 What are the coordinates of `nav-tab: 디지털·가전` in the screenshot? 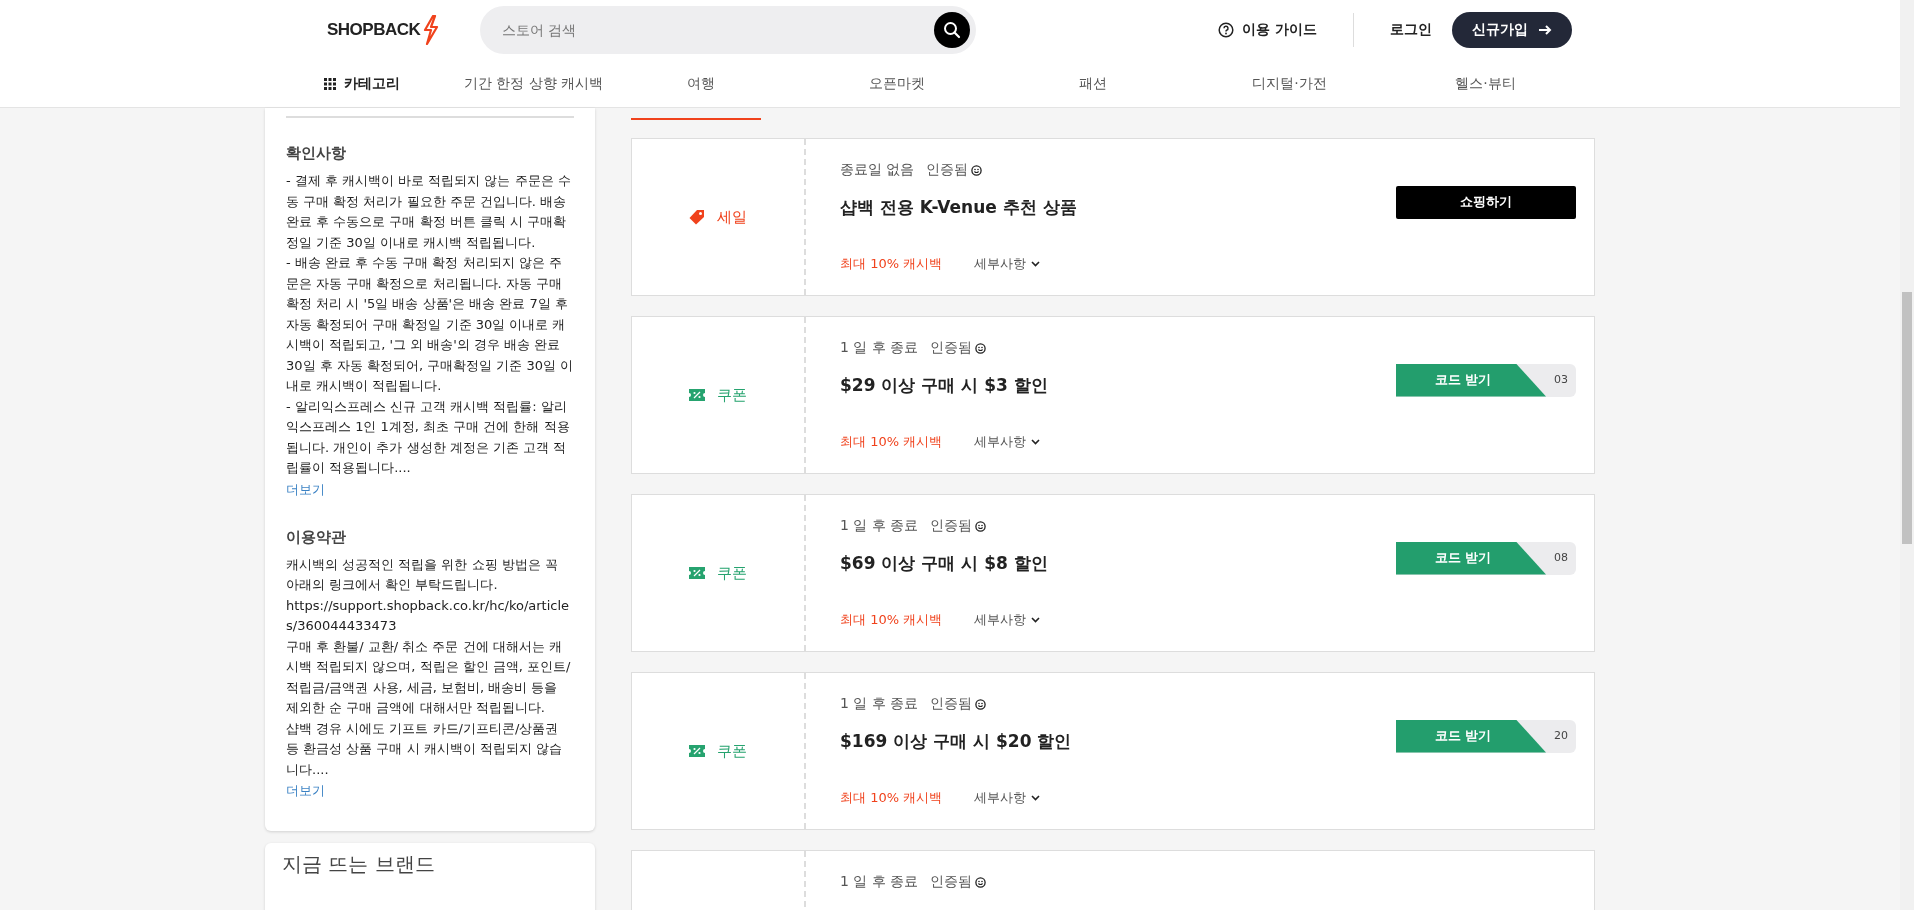 It's located at (1289, 83).